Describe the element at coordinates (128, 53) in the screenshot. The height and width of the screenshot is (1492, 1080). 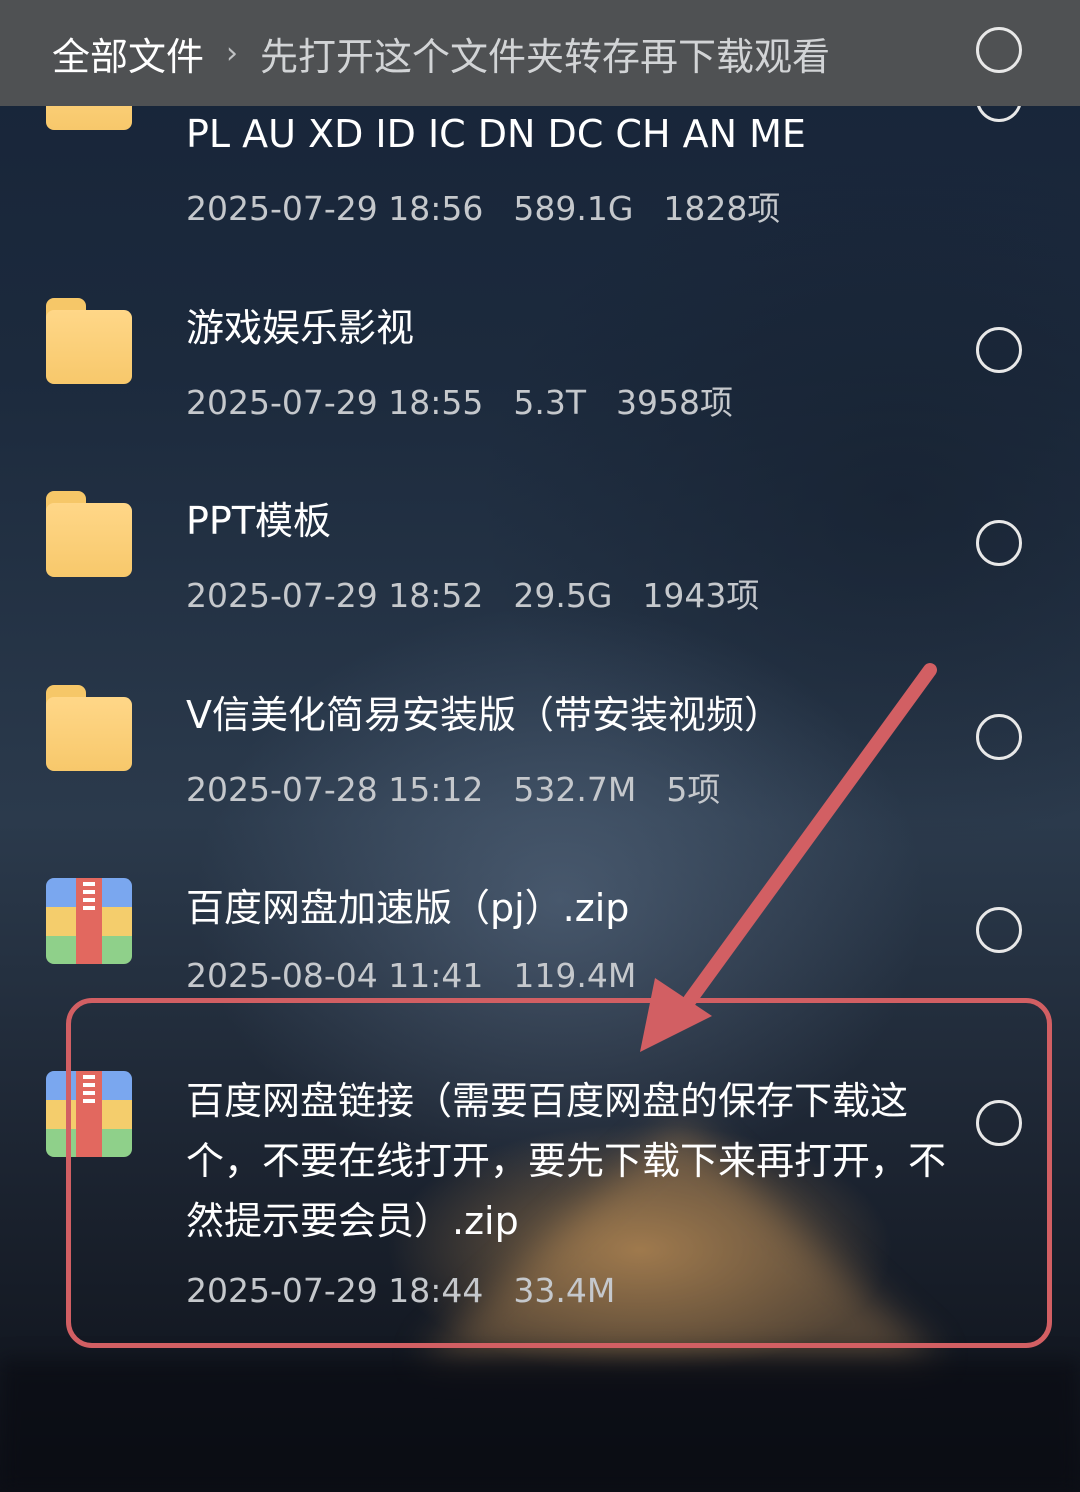
I see `breadcrumb-root: 全部文件` at that location.